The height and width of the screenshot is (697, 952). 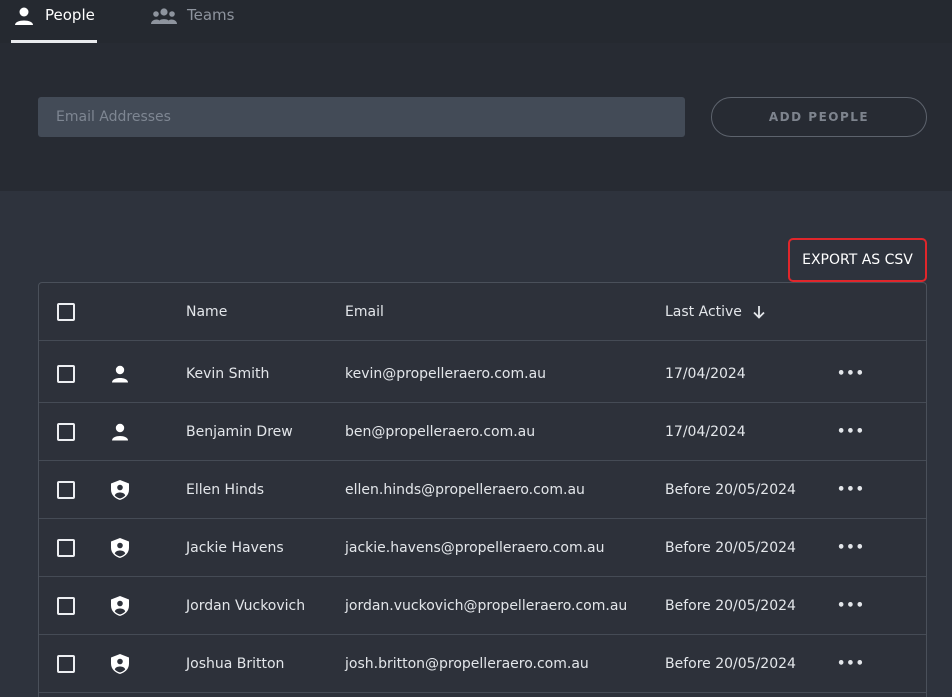 I want to click on row-name: Jordan Vuckovich, so click(x=246, y=605).